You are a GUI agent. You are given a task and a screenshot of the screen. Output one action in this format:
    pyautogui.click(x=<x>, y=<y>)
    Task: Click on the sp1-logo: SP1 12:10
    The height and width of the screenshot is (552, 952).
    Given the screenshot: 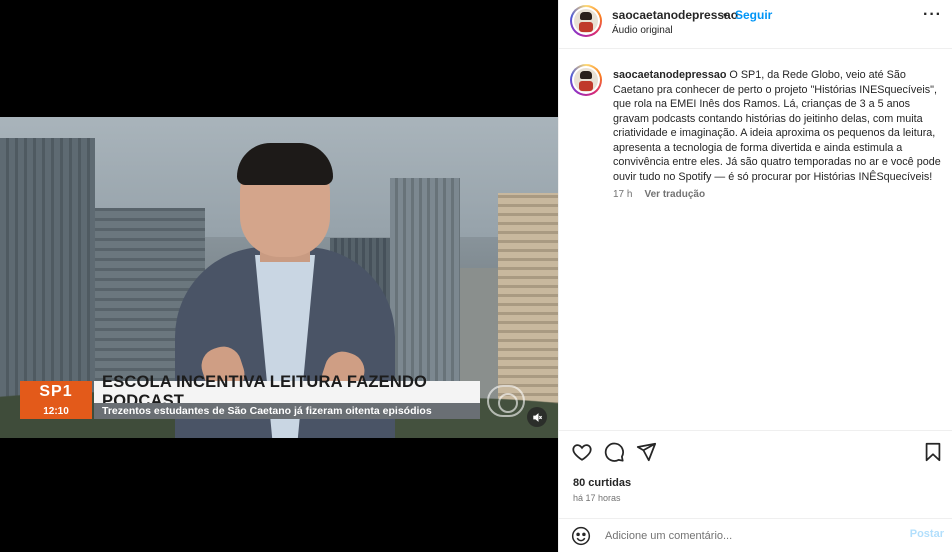 What is the action you would take?
    pyautogui.click(x=56, y=400)
    